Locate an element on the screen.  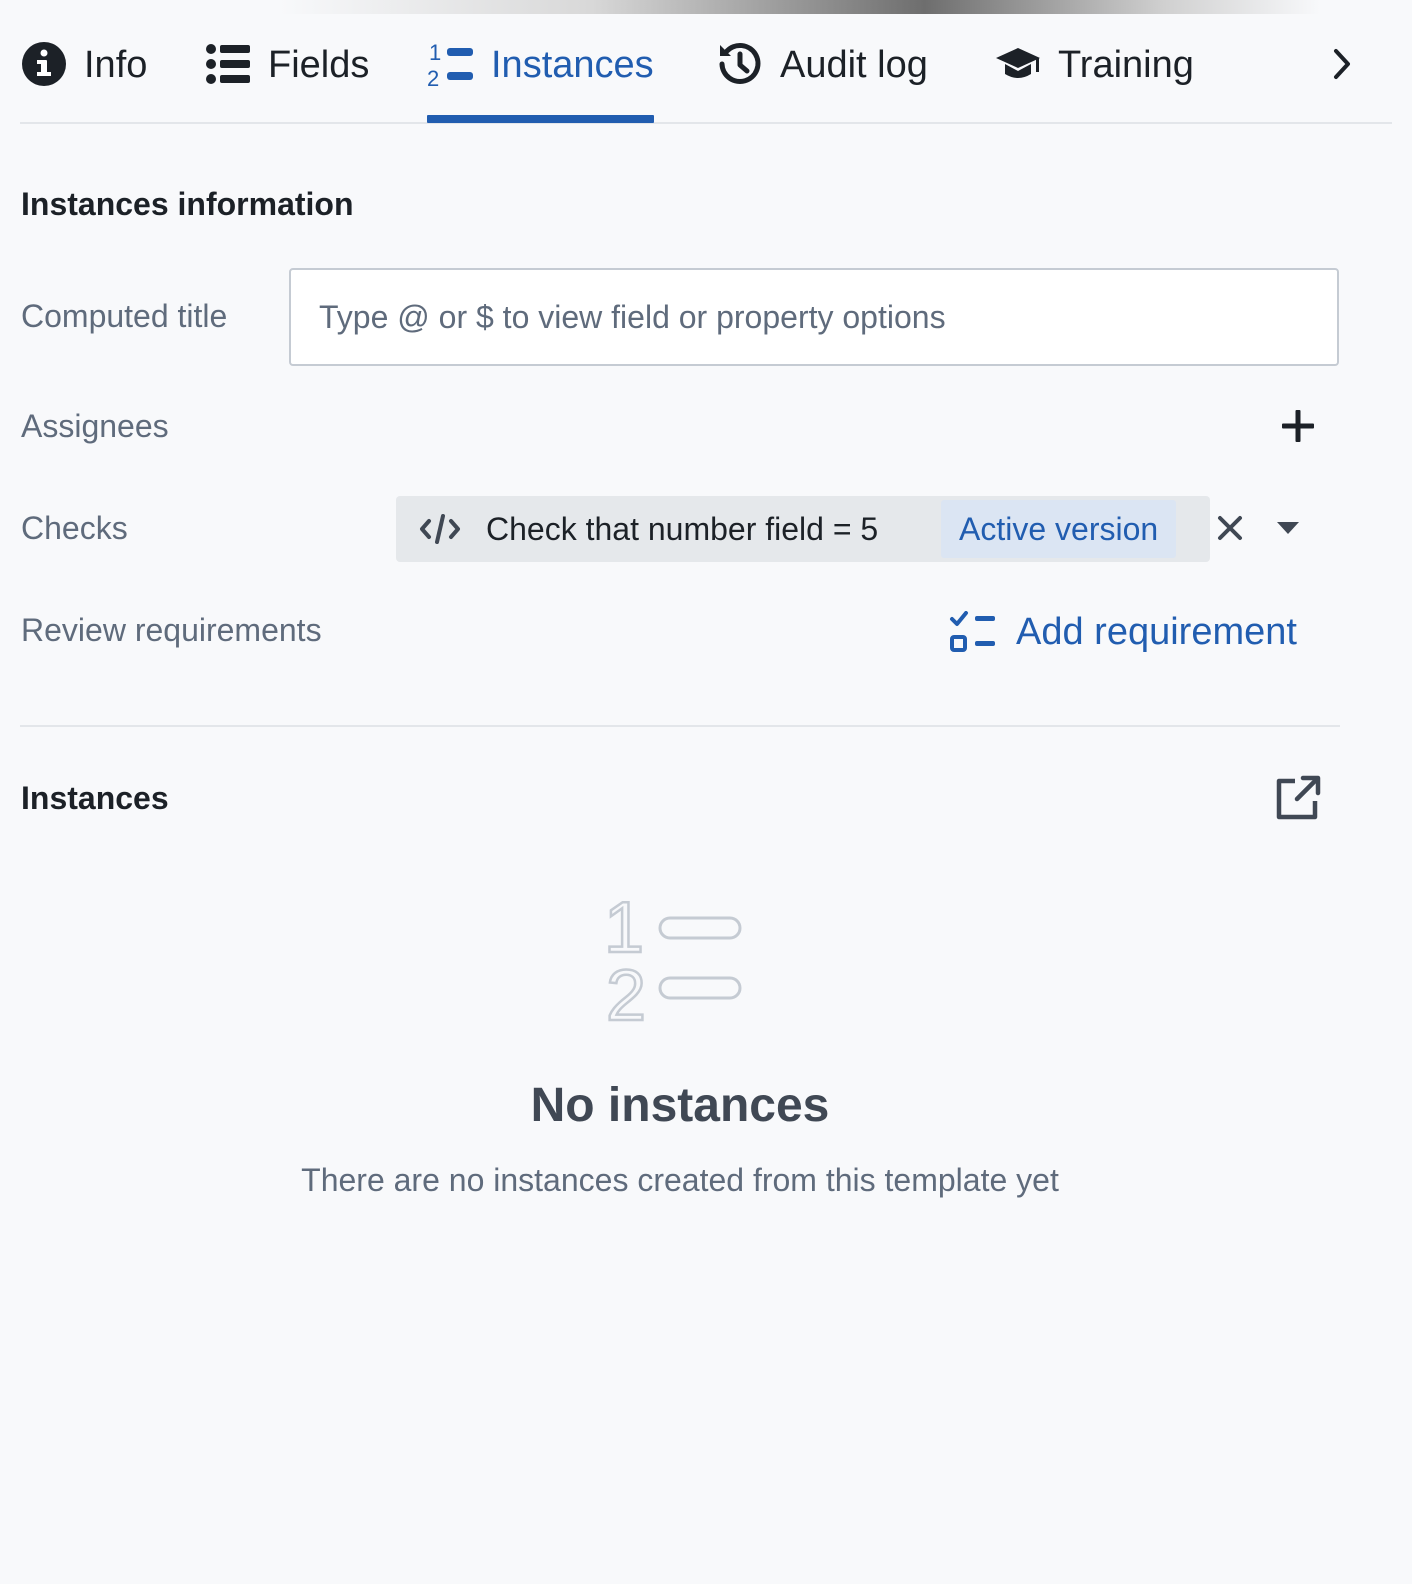
computed-title-label: Computed title is located at coordinates (124, 316).